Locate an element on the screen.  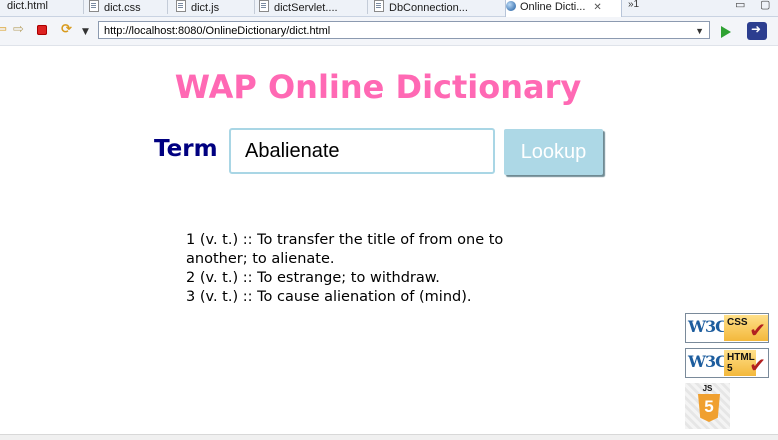
tab-online-dictionary: Online Dicti... ✕ is located at coordinates (563, 8).